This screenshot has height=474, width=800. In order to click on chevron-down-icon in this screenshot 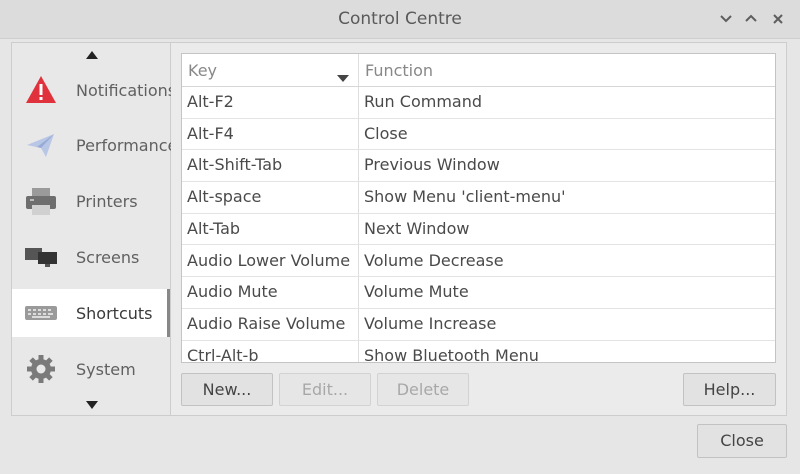, I will do `click(726, 19)`.